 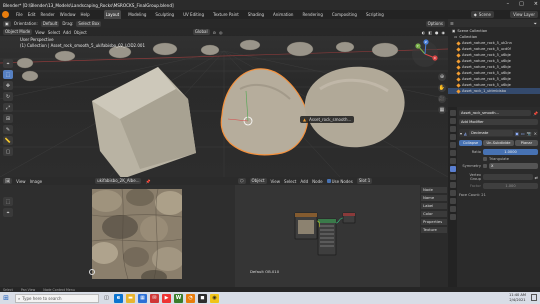 I want to click on ne-menu-node: Node, so click(x=317, y=181).